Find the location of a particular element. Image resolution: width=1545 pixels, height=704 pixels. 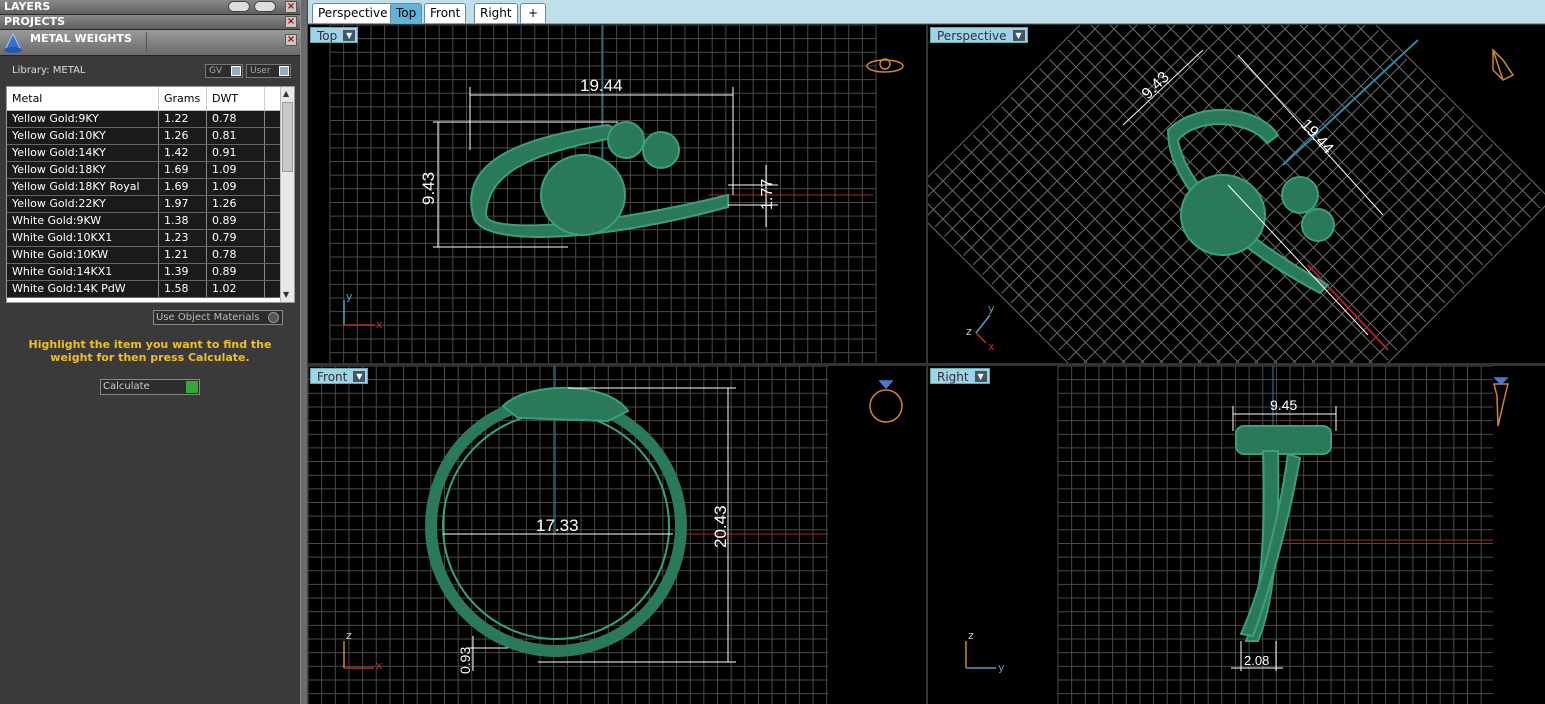

grams-cell: 1.22 is located at coordinates (183, 119).